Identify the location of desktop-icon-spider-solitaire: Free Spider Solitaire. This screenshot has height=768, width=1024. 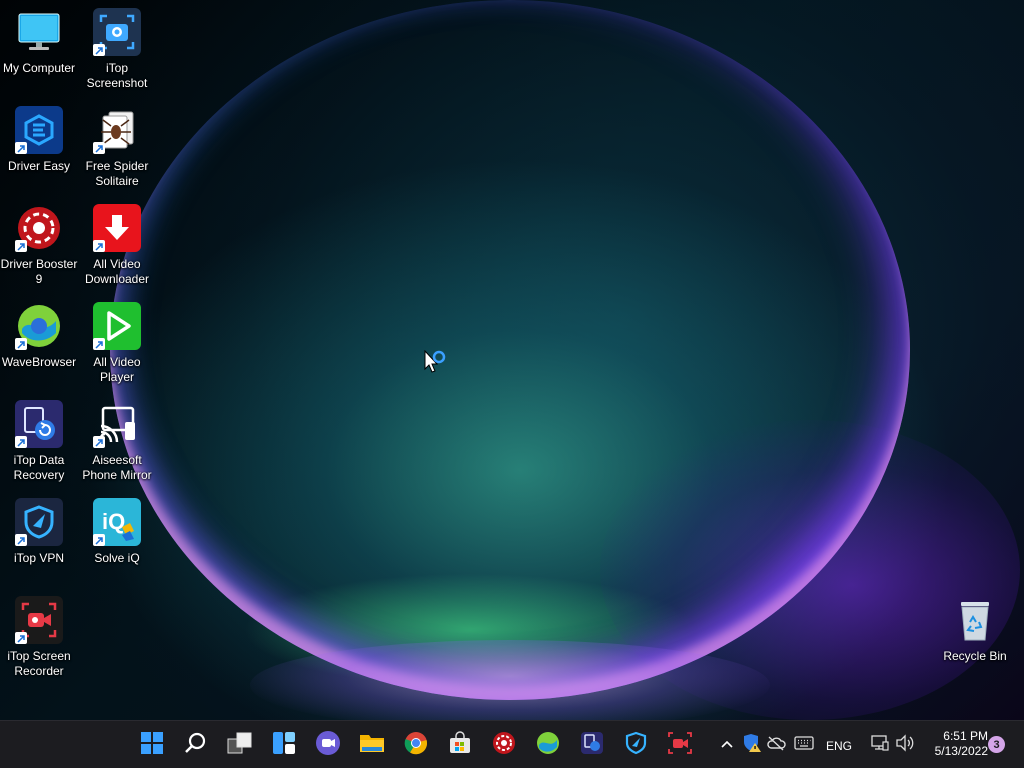
(117, 147).